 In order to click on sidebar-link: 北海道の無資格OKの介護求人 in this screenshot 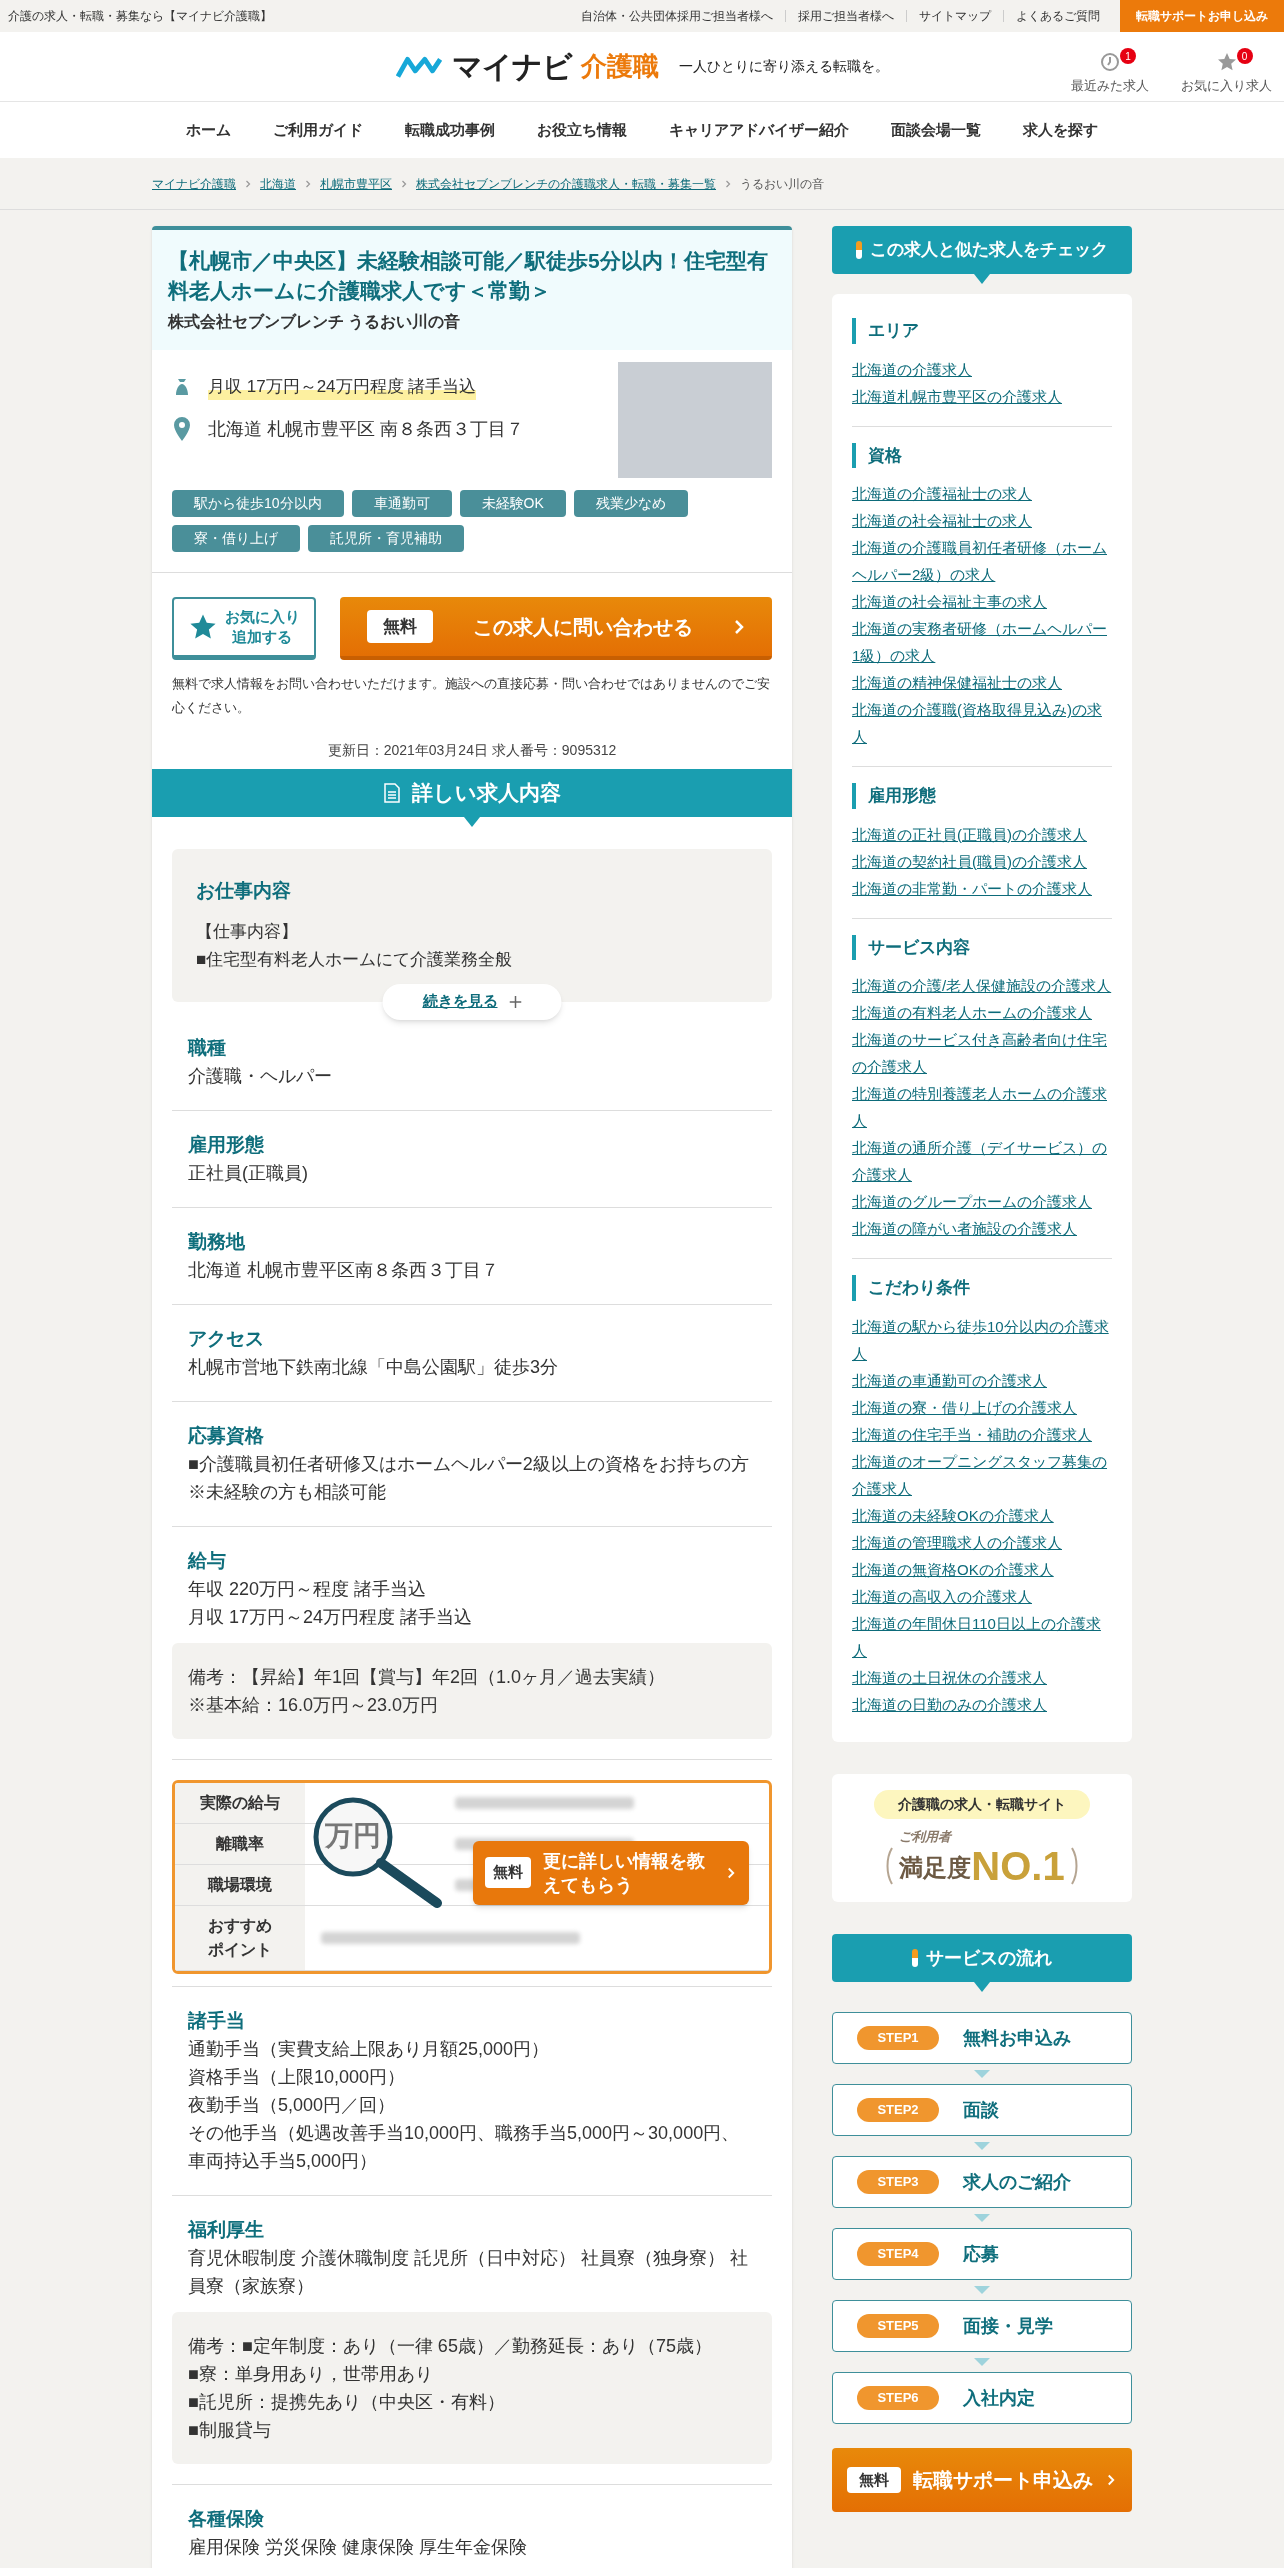, I will do `click(982, 1569)`.